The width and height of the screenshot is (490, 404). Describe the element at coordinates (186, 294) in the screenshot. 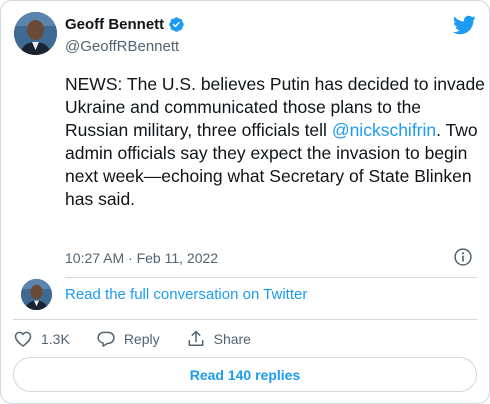

I see `read-conversation-link: Read the full conversation on Twitter` at that location.